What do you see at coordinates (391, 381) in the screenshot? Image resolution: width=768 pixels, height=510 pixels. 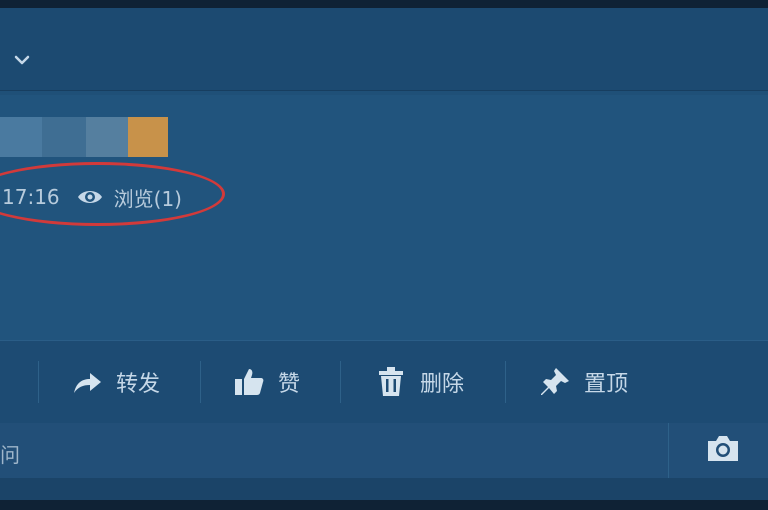 I see `trash-icon` at bounding box center [391, 381].